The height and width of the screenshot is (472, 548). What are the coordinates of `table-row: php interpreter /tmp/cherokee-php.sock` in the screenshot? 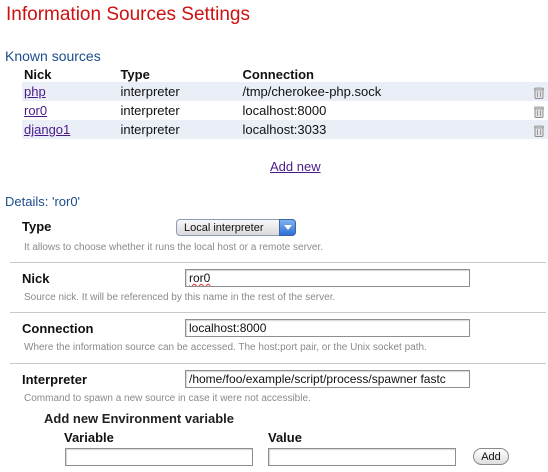 It's located at (285, 91).